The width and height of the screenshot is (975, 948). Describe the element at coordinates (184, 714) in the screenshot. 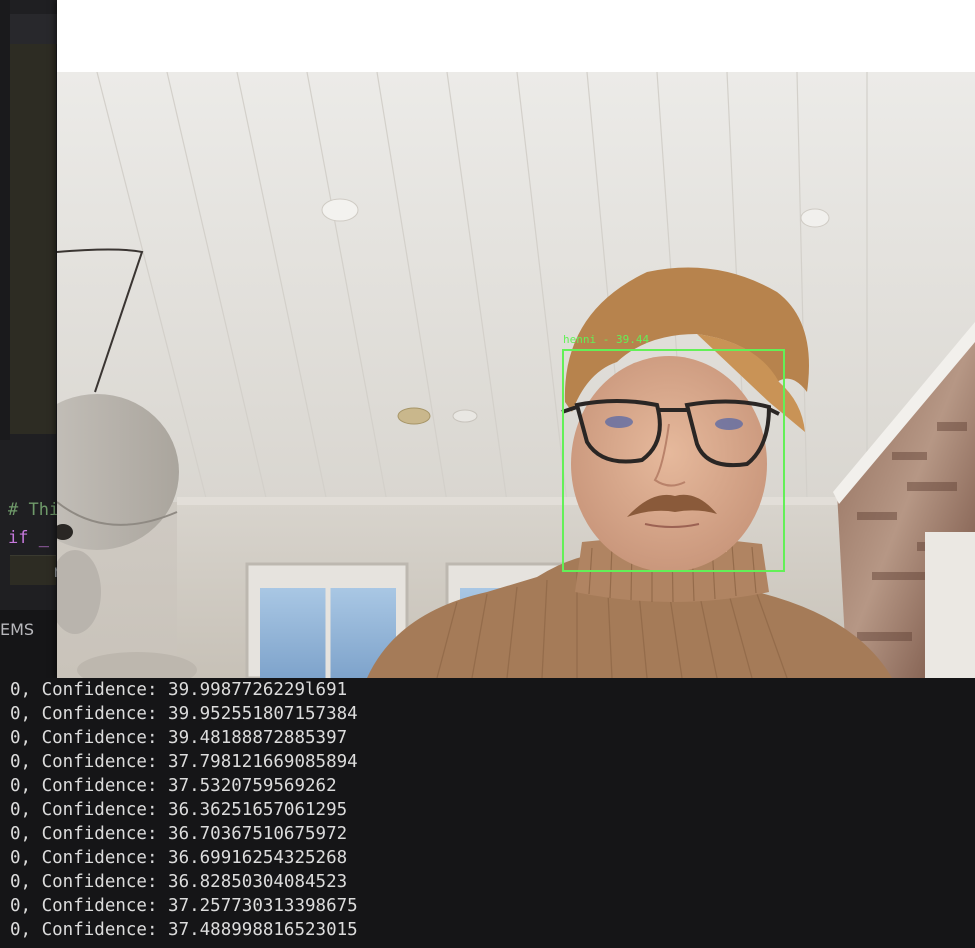

I see `log-line: 0, Confidence: 39.952551807157384` at that location.